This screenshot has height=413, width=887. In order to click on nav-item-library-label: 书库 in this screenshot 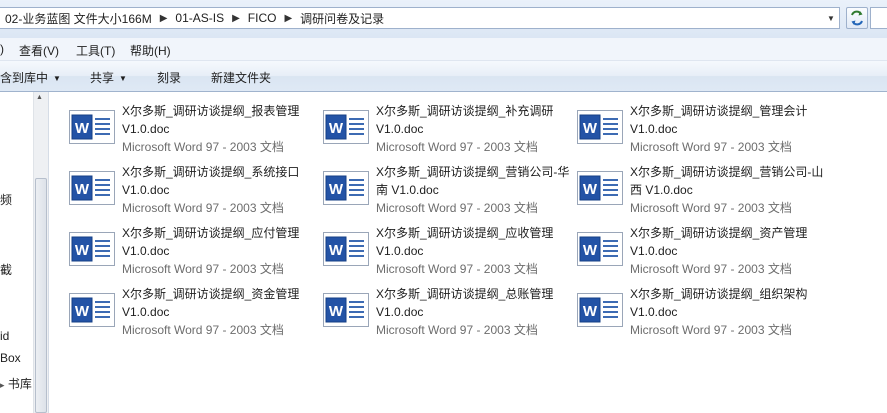, I will do `click(19, 384)`.